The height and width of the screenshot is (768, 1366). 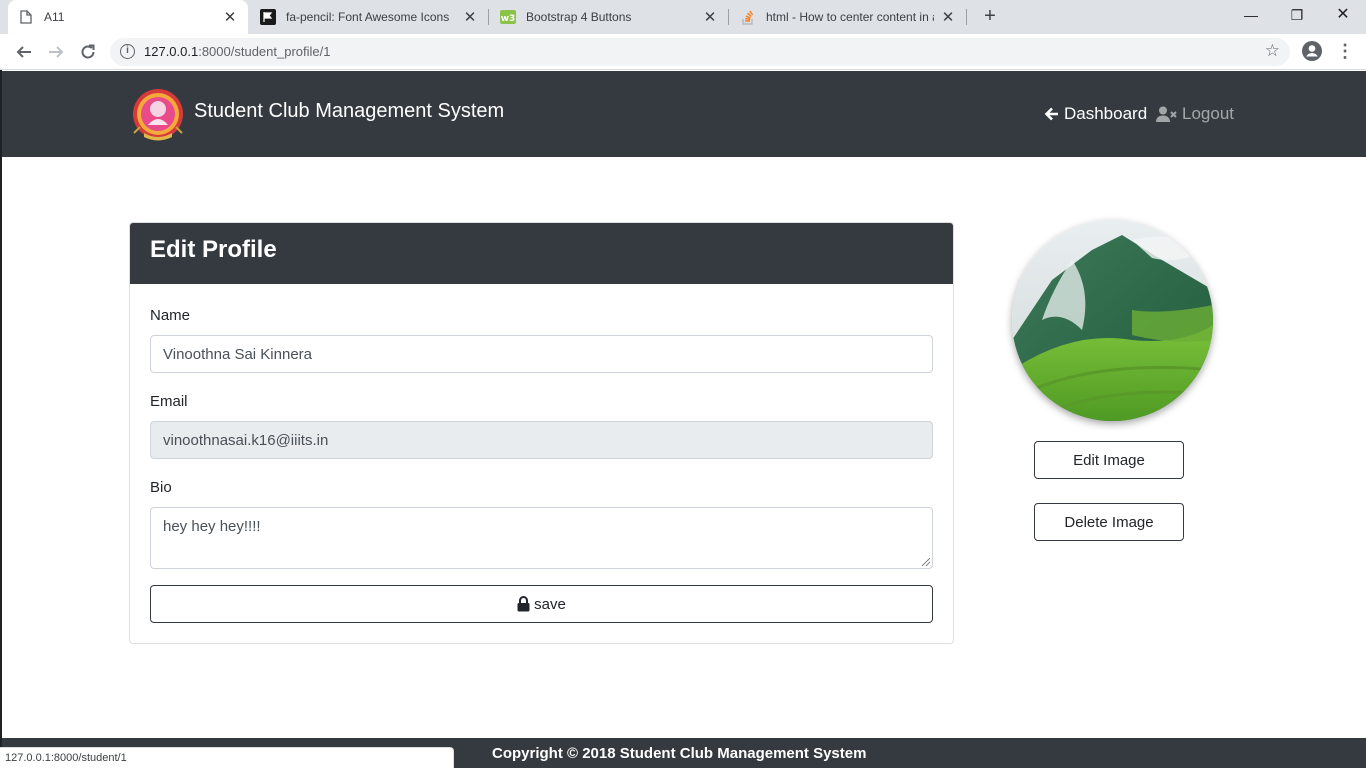 I want to click on lock-icon, so click(x=523, y=604).